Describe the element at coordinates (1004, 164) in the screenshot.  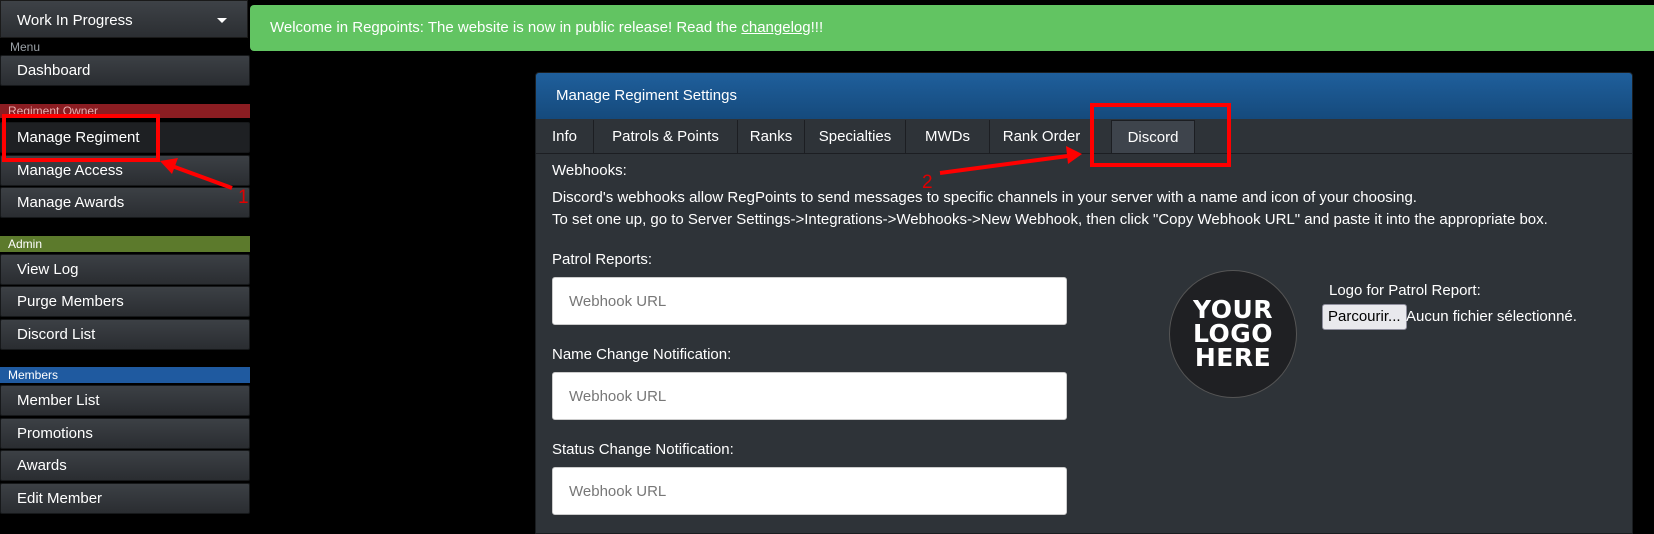
I see `arrow-2-line` at that location.